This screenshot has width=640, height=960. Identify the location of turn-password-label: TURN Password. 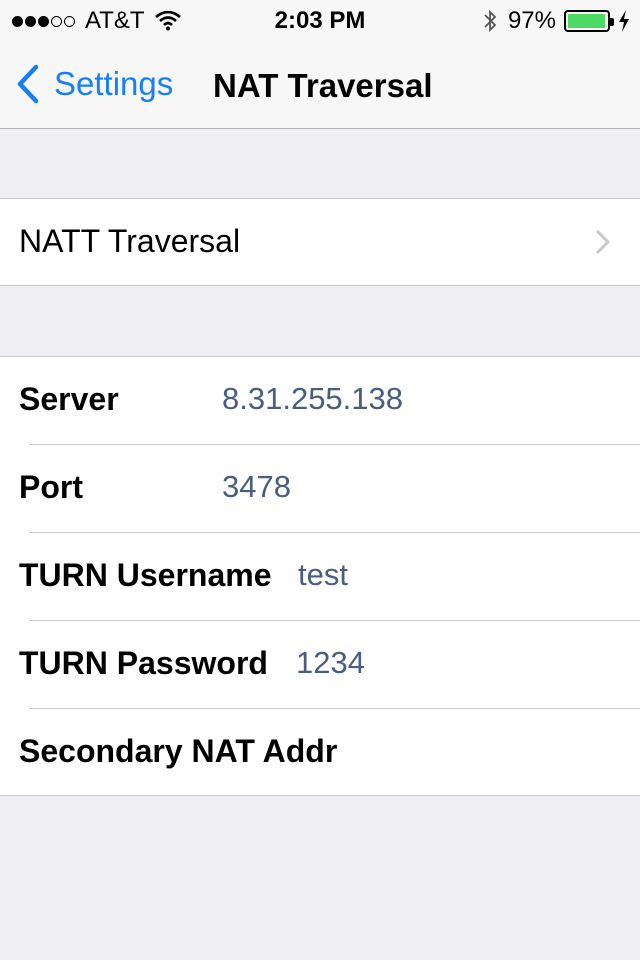
(143, 663).